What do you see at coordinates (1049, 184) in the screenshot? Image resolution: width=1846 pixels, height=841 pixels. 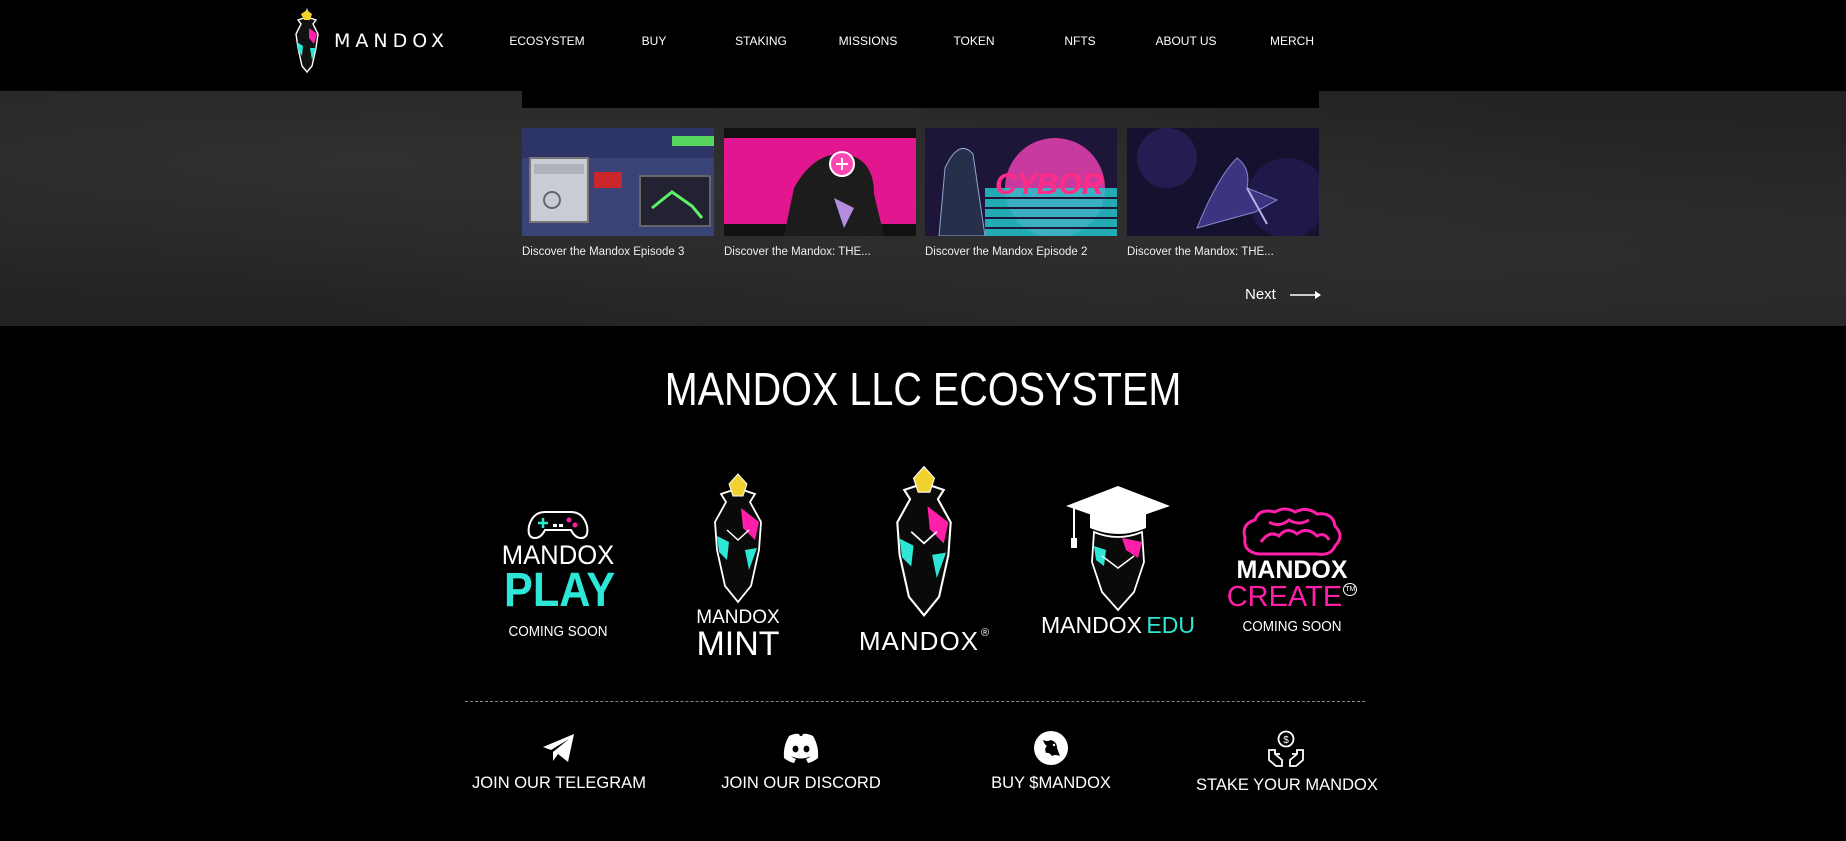 I see `thumbnail-overlay-text: CYBOR` at bounding box center [1049, 184].